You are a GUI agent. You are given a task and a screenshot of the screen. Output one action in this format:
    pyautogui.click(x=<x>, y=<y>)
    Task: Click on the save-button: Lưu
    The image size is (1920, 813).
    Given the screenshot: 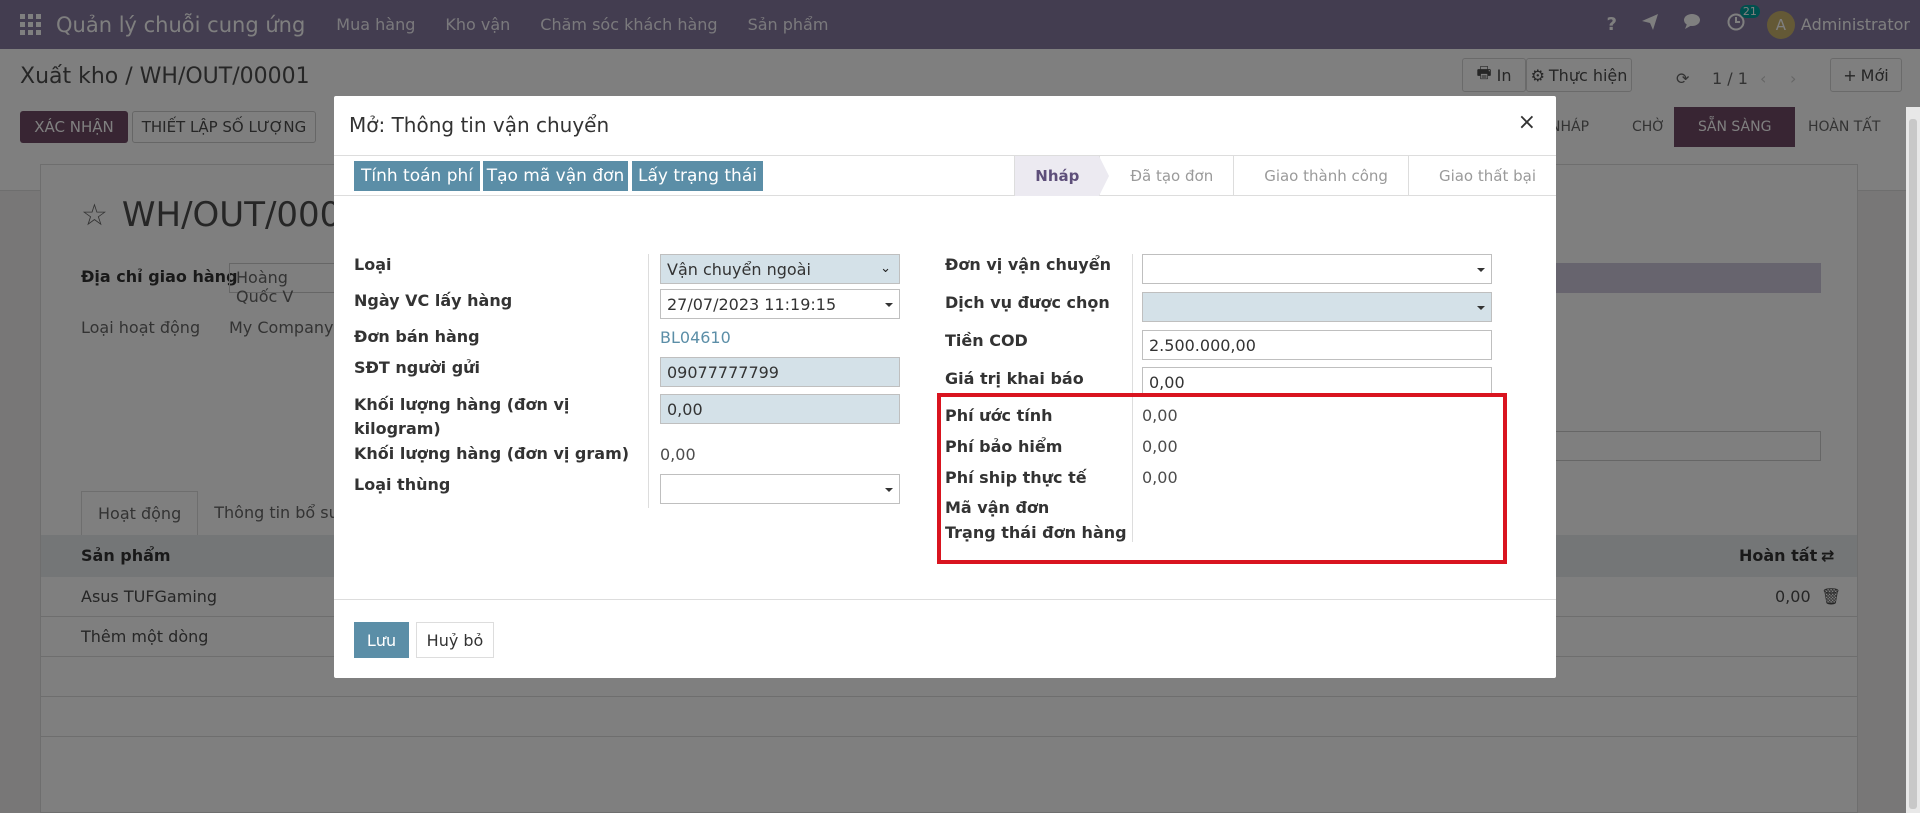 What is the action you would take?
    pyautogui.click(x=381, y=640)
    